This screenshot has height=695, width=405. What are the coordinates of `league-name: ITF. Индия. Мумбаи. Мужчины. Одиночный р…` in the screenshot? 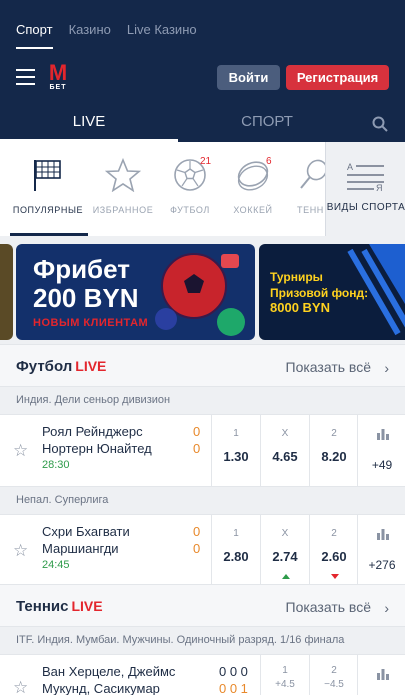 It's located at (180, 640).